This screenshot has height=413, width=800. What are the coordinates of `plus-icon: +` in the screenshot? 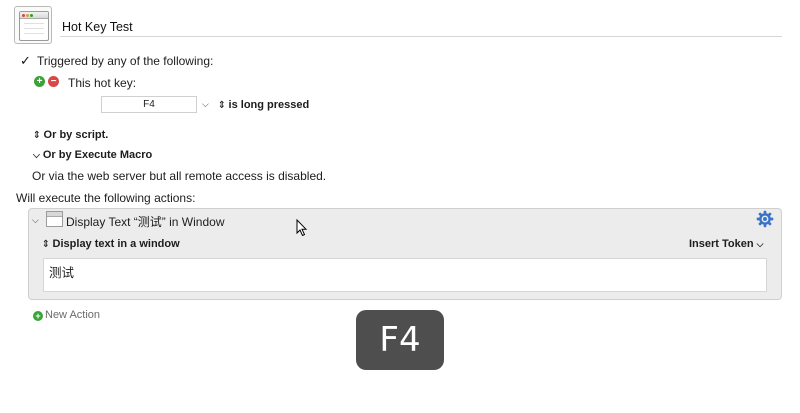 It's located at (38, 316).